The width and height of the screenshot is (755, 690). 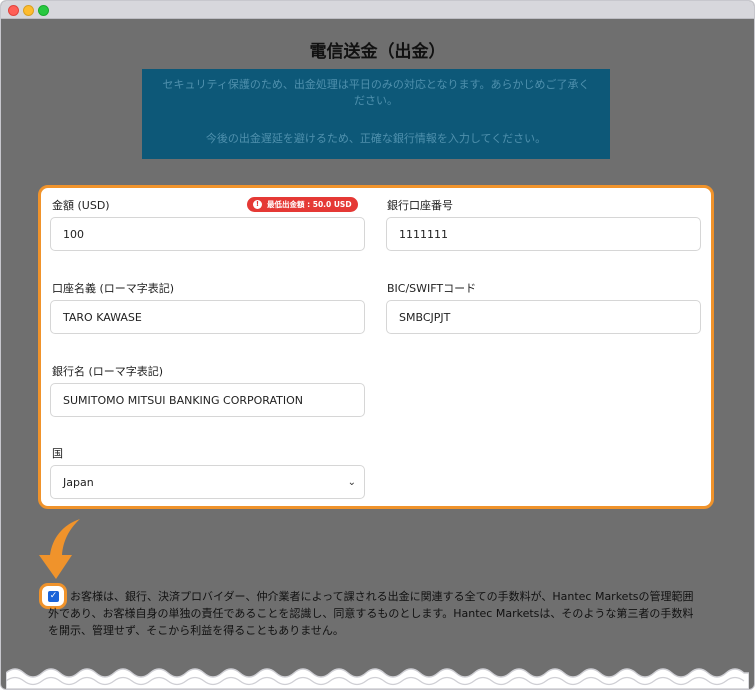 I want to click on country-label: 国, so click(x=57, y=453).